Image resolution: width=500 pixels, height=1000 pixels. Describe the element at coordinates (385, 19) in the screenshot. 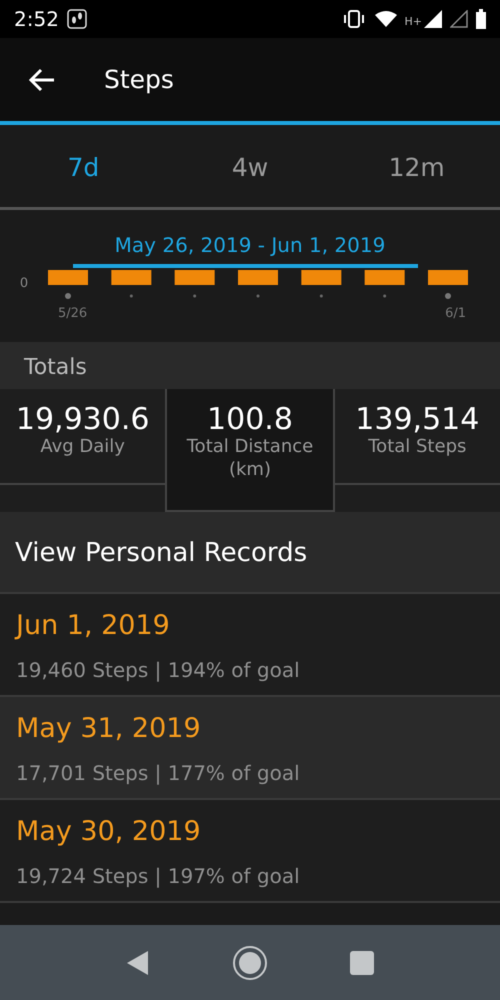

I see `wifi-icon` at that location.